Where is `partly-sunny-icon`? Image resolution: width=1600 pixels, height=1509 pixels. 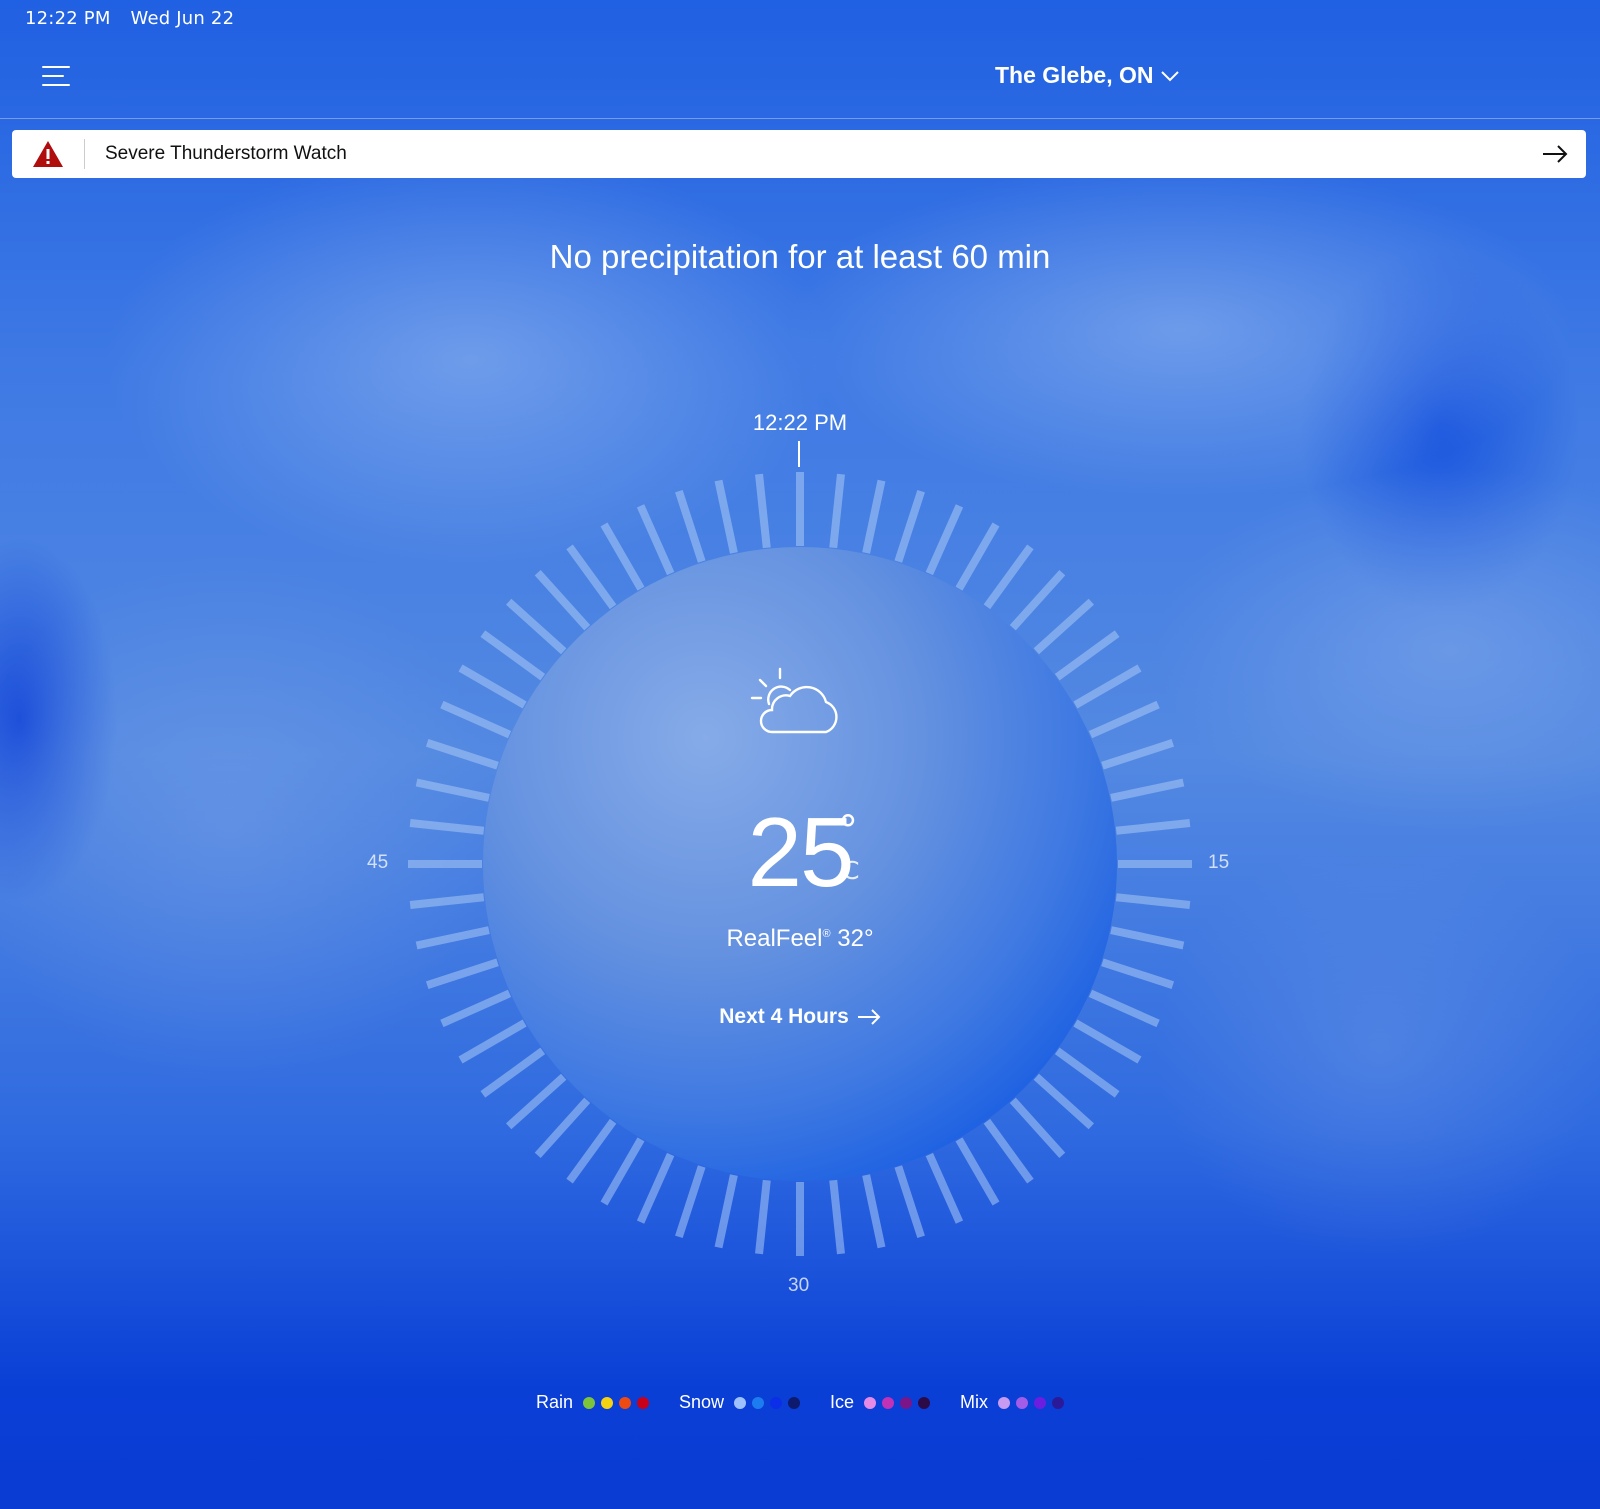
partly-sunny-icon is located at coordinates (794, 700).